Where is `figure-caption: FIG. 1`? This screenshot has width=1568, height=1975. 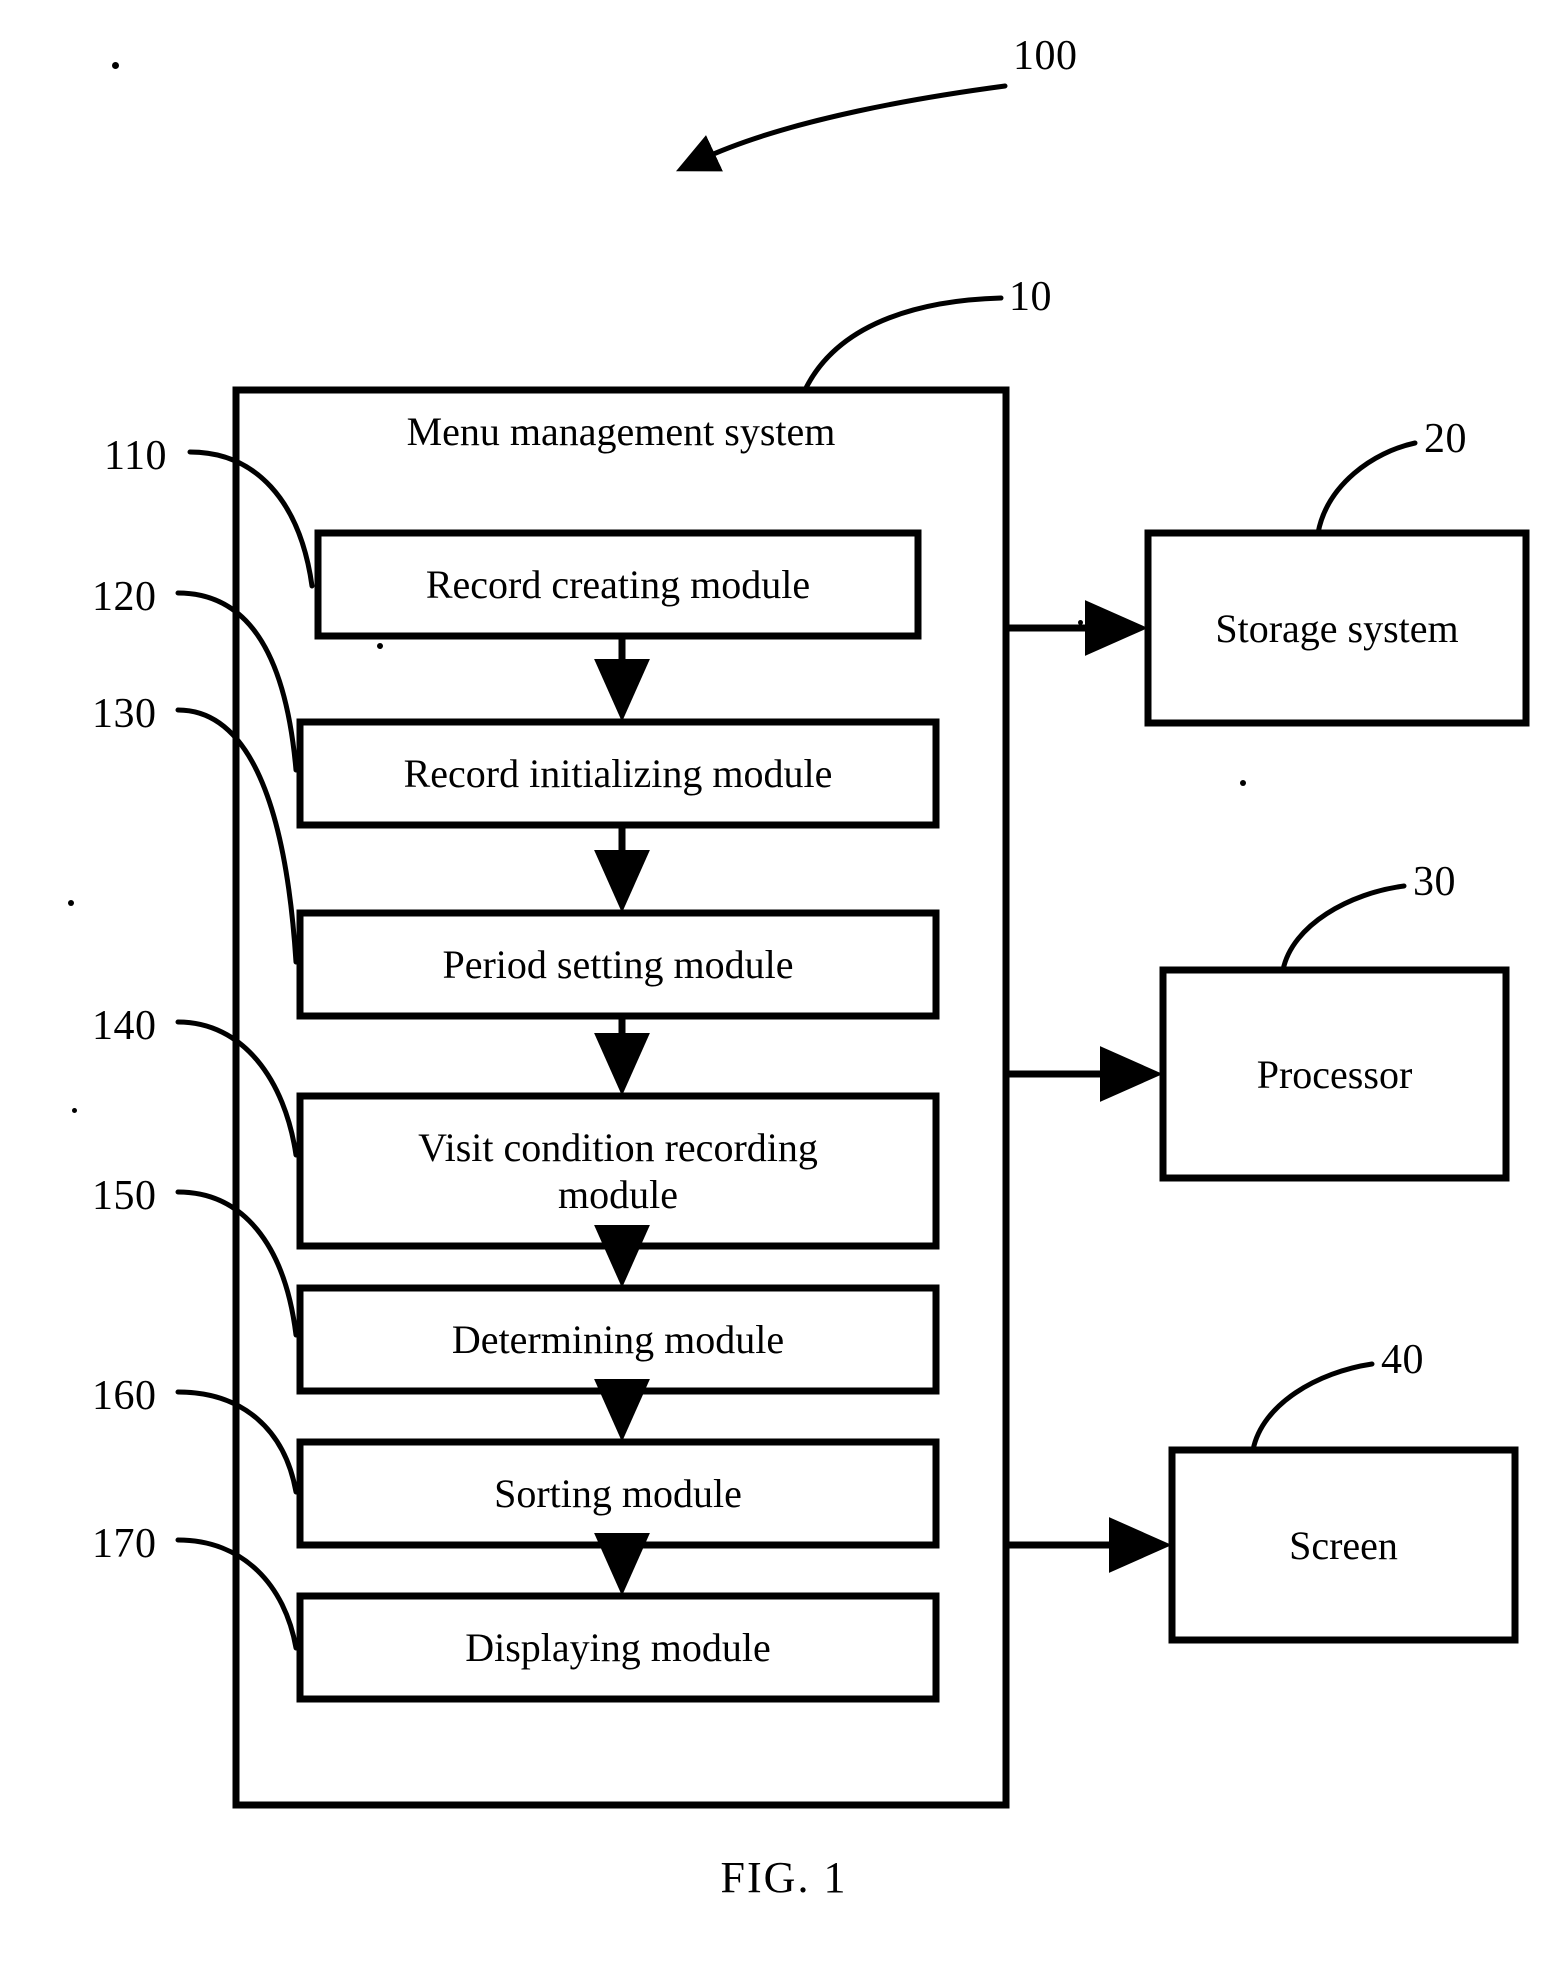 figure-caption: FIG. 1 is located at coordinates (784, 1877).